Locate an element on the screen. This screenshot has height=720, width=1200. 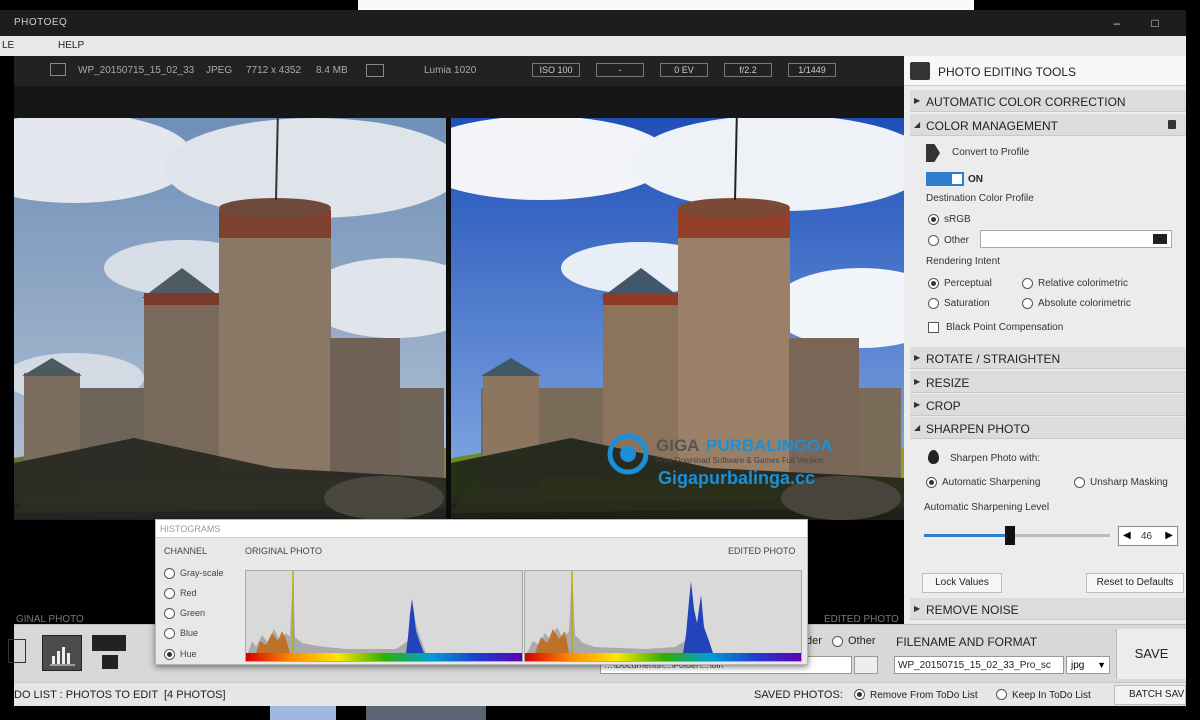
channel-blue-radio is located at coordinates (169, 633).